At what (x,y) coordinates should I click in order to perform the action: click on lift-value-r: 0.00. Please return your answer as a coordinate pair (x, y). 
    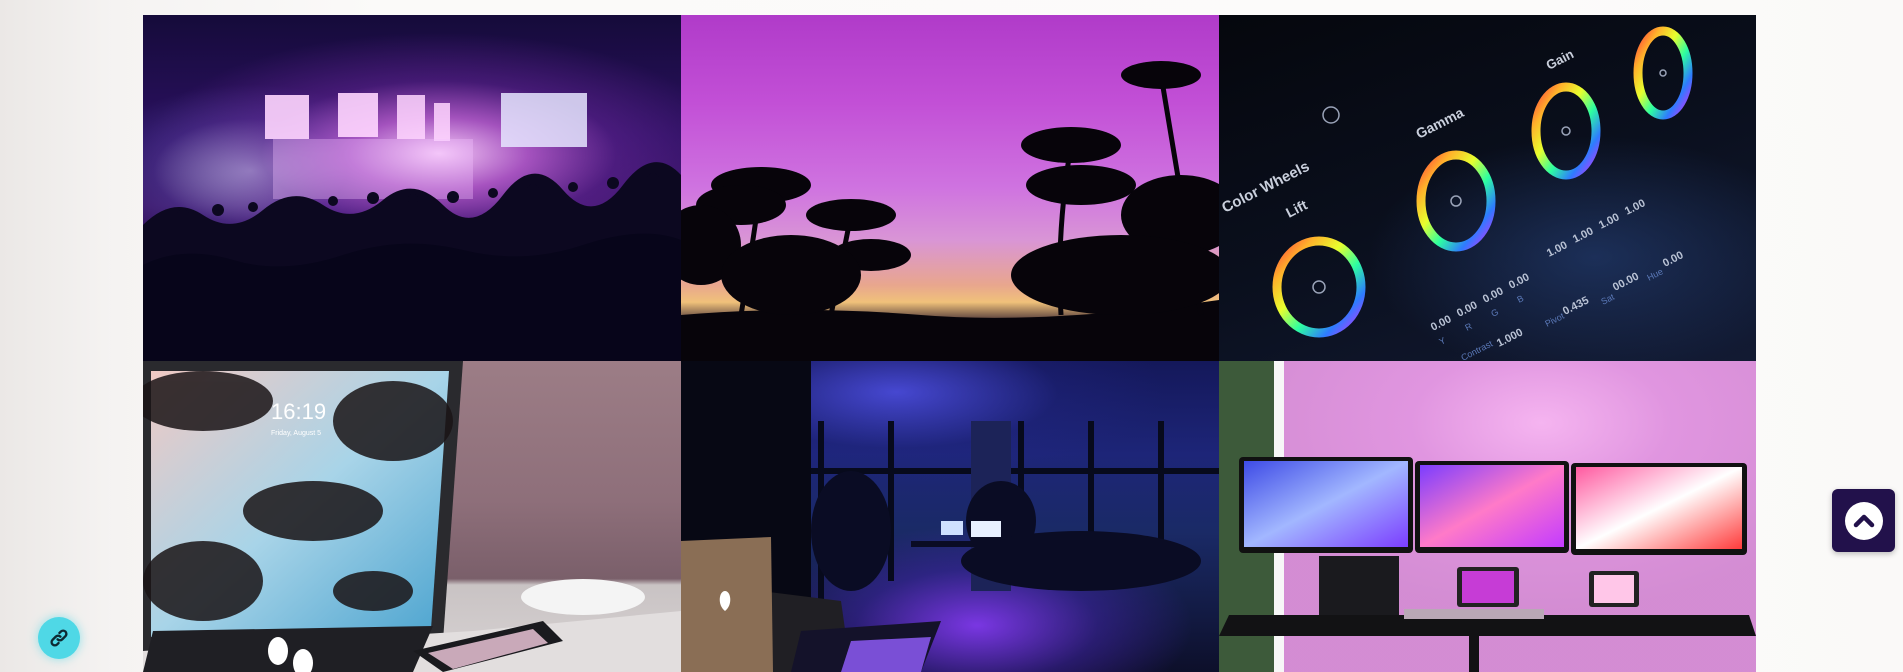
    Looking at the image, I should click on (1467, 309).